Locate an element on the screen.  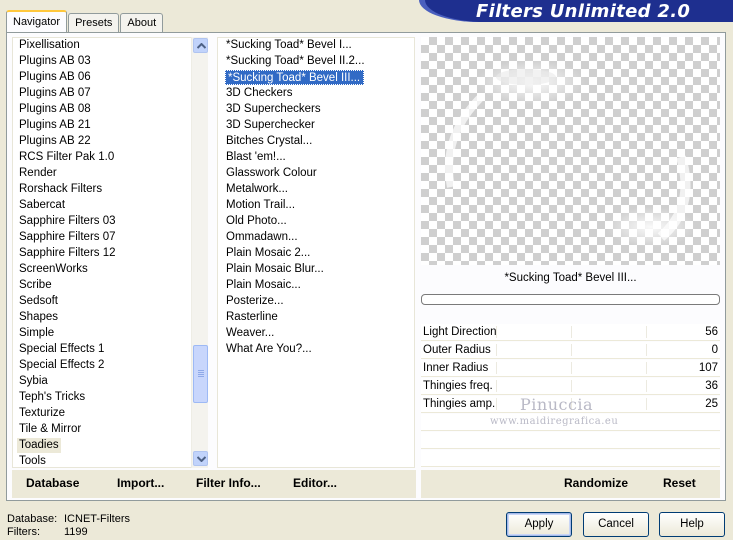
parameter-slider: Light Direction 56 is located at coordinates (570, 332).